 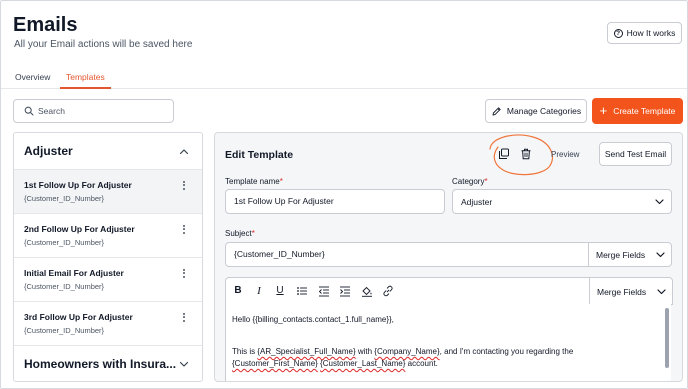 I want to click on category-label: Category*, so click(x=470, y=181).